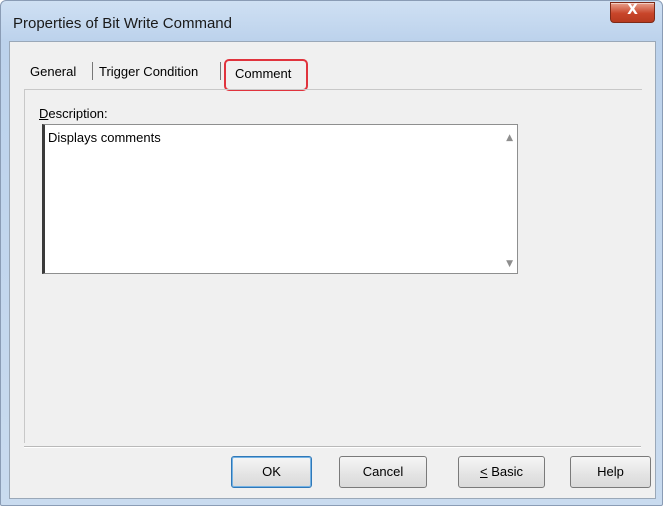 Image resolution: width=663 pixels, height=506 pixels. What do you see at coordinates (122, 23) in the screenshot?
I see `dialog-title: Properties of Bit Write Command` at bounding box center [122, 23].